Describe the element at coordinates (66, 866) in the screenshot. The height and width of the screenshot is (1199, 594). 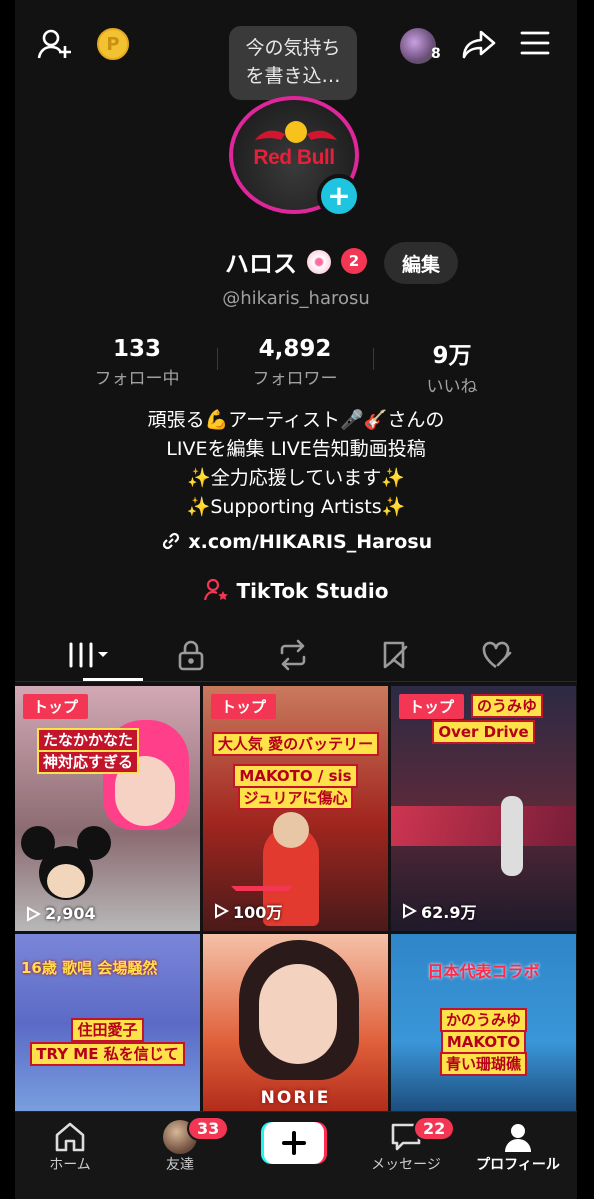
I see `mickey-plush` at that location.